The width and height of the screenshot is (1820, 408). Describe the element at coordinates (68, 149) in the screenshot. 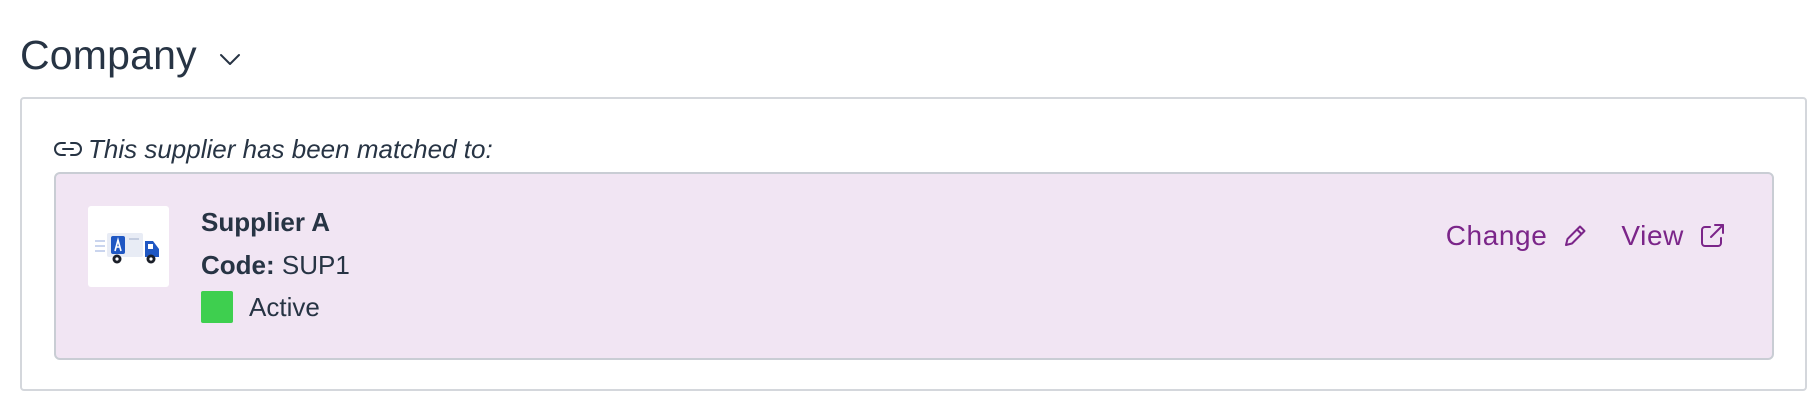

I see `link-icon` at that location.